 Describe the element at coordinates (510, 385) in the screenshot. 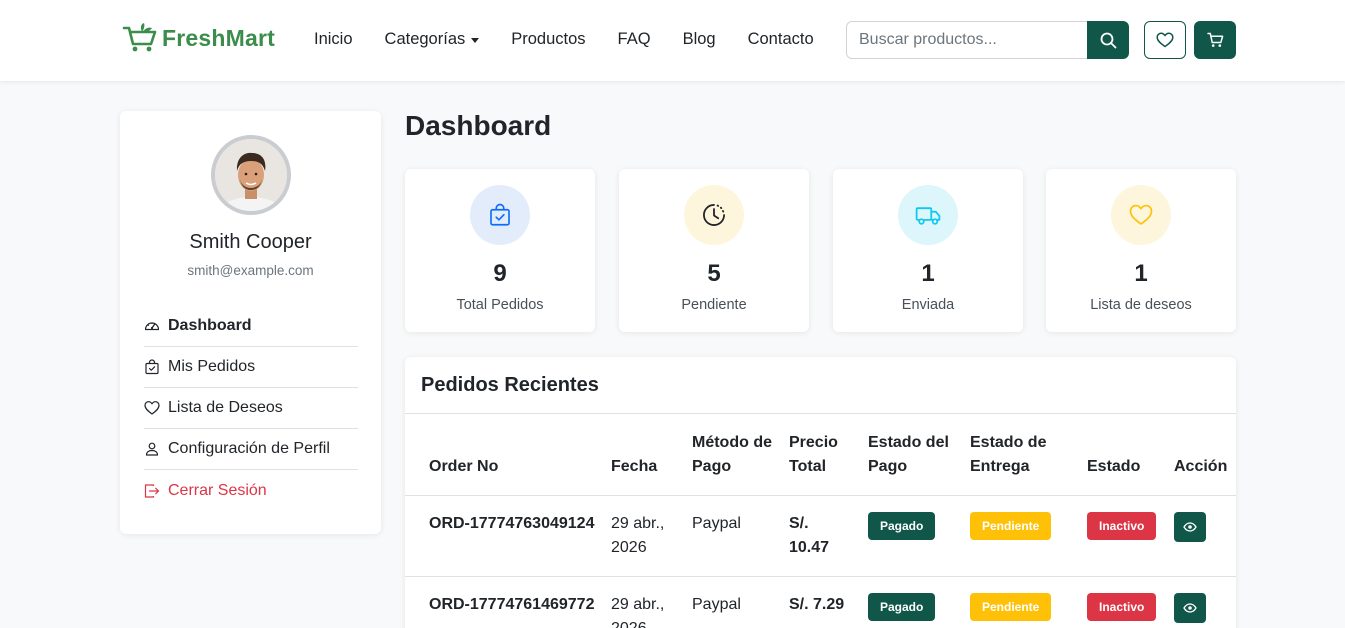

I see `recent-orders-title: Pedidos Recientes` at that location.